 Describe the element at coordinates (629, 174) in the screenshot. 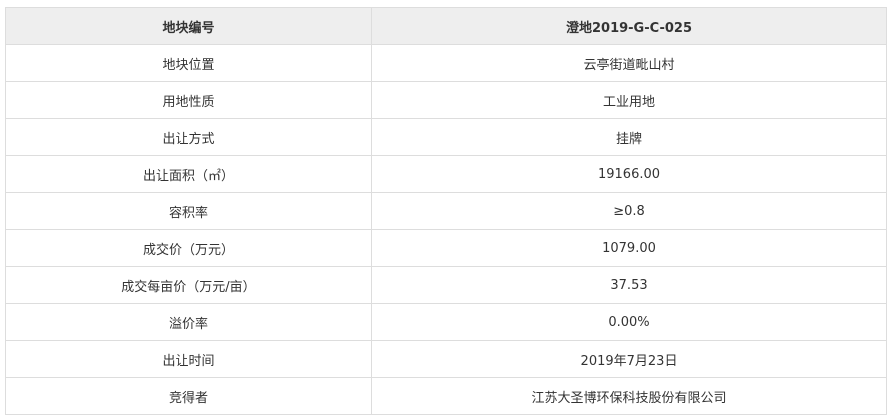

I see `row-value: 19166.00` at that location.